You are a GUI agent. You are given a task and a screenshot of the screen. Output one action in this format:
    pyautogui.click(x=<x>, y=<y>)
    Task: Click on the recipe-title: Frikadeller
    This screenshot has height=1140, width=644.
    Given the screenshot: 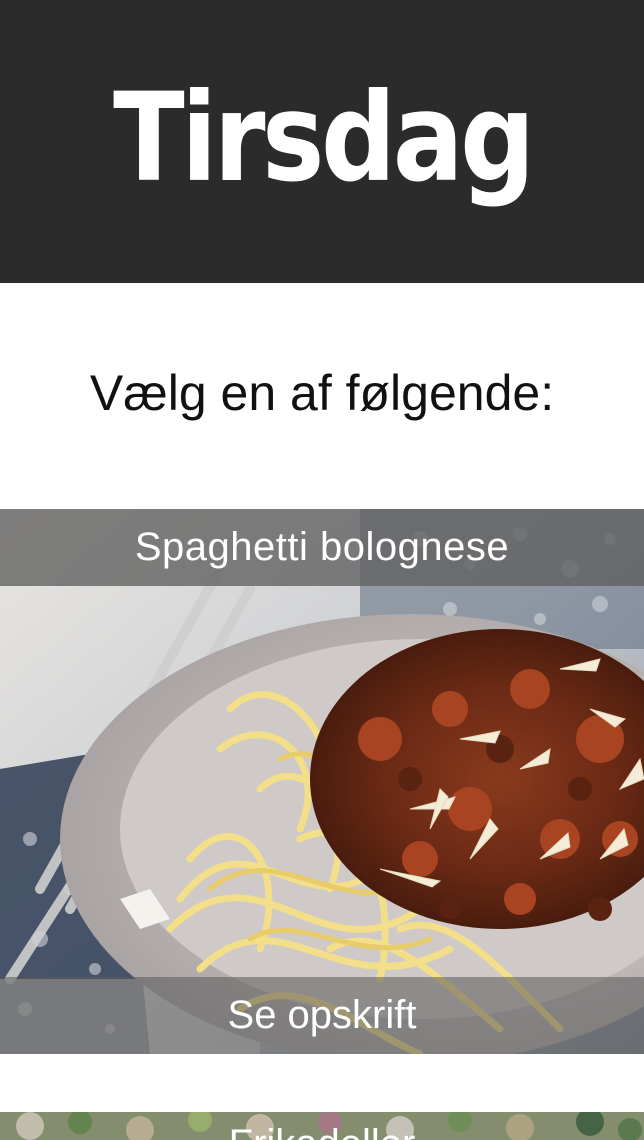 What is the action you would take?
    pyautogui.click(x=322, y=1132)
    